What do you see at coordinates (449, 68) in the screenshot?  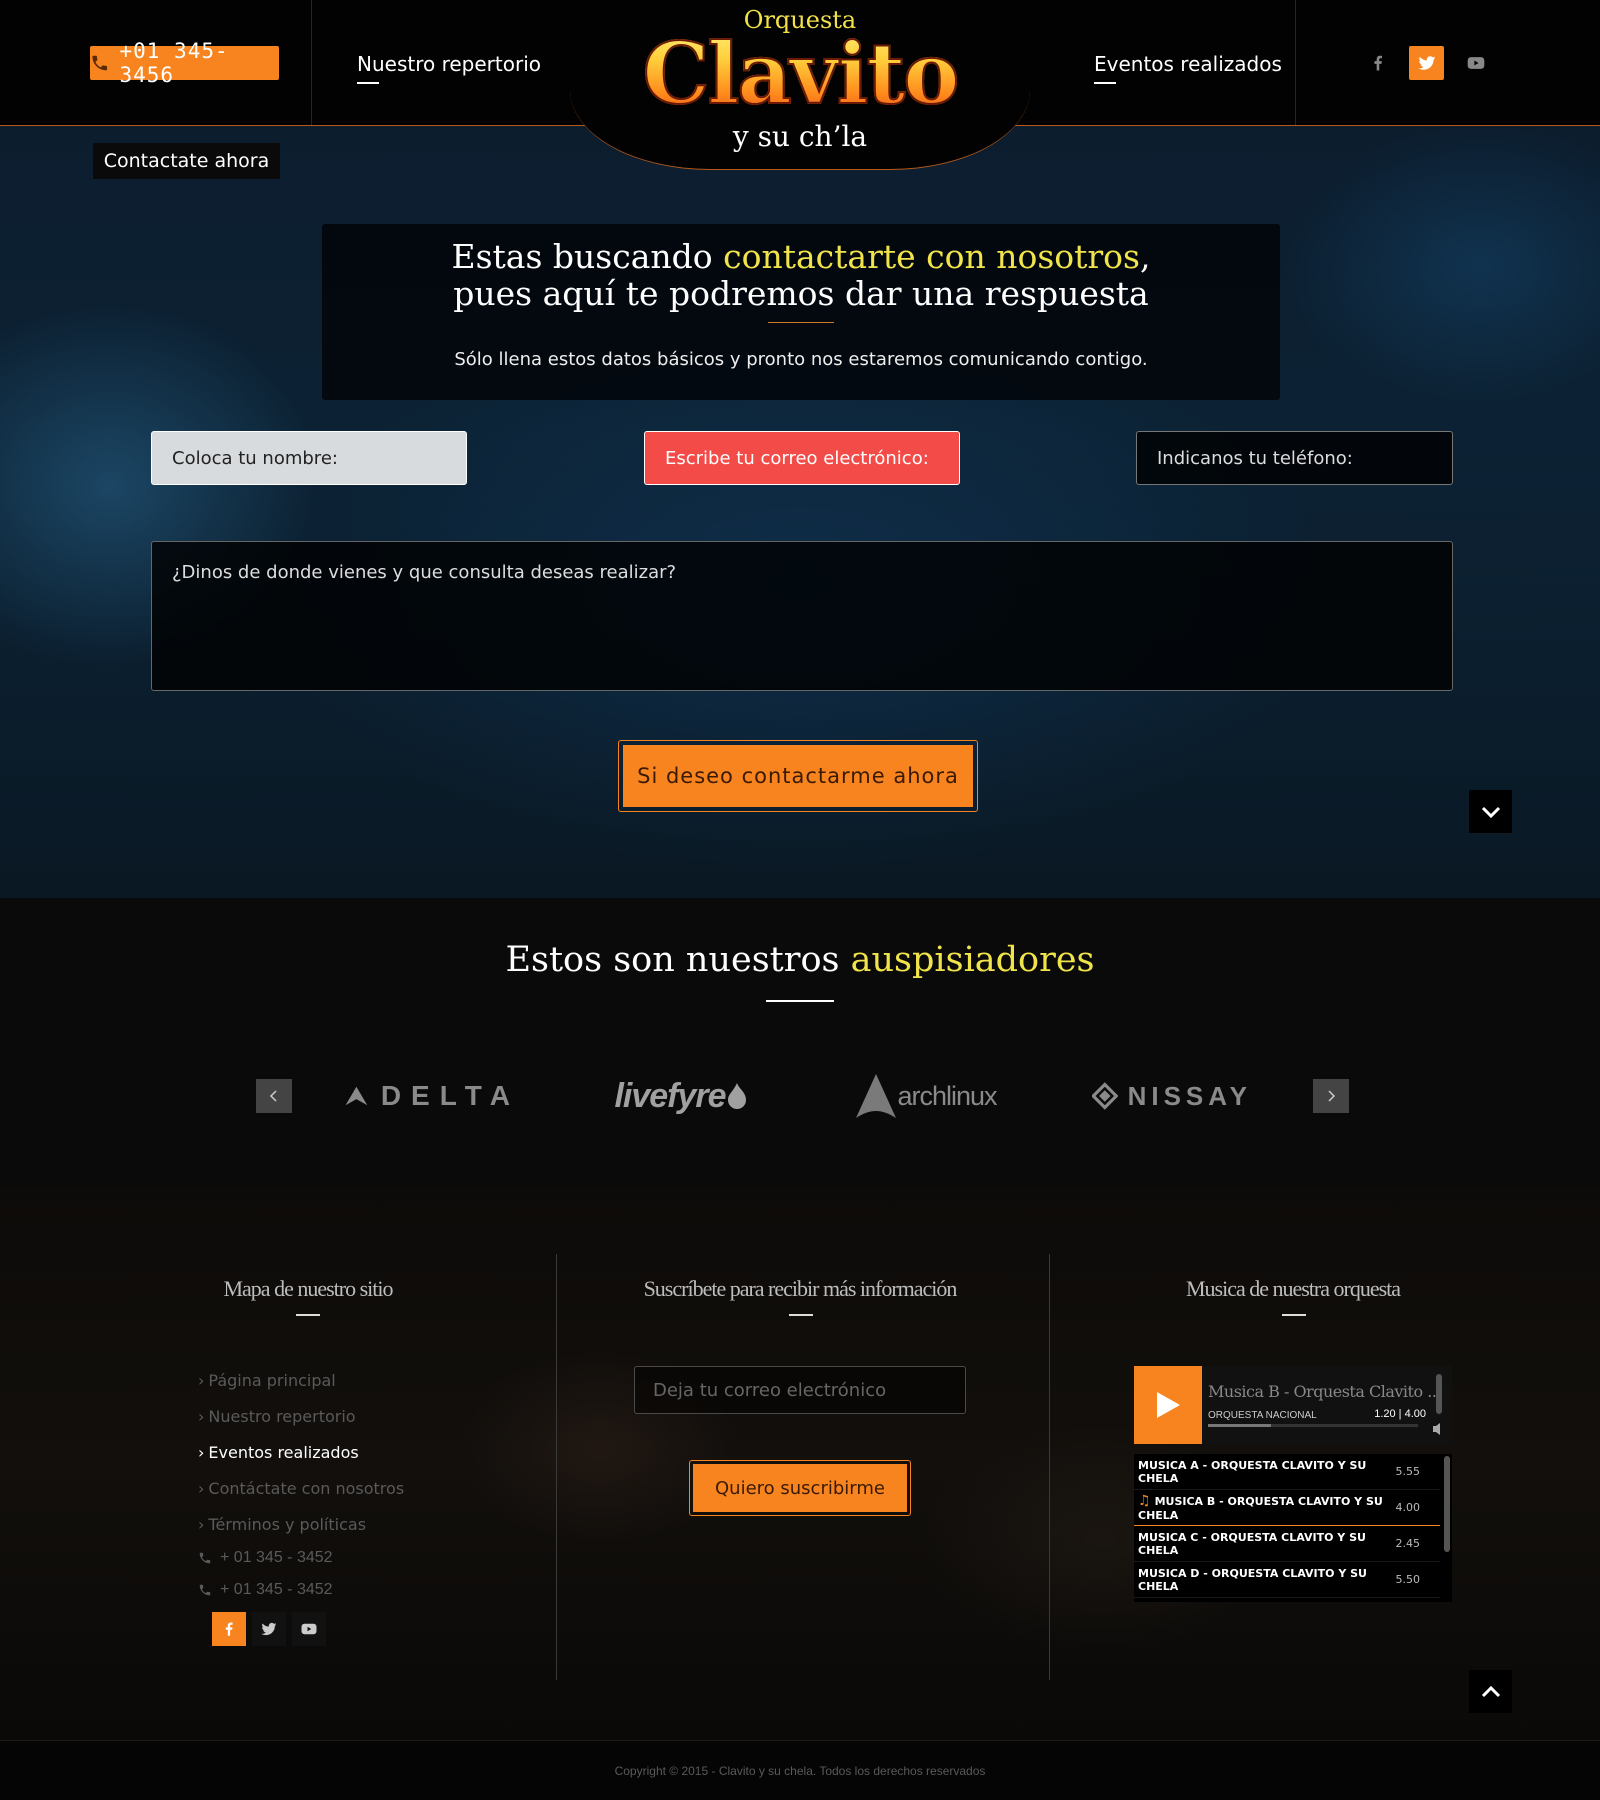 I see `nav-repertorio: Nuestro repertorio` at bounding box center [449, 68].